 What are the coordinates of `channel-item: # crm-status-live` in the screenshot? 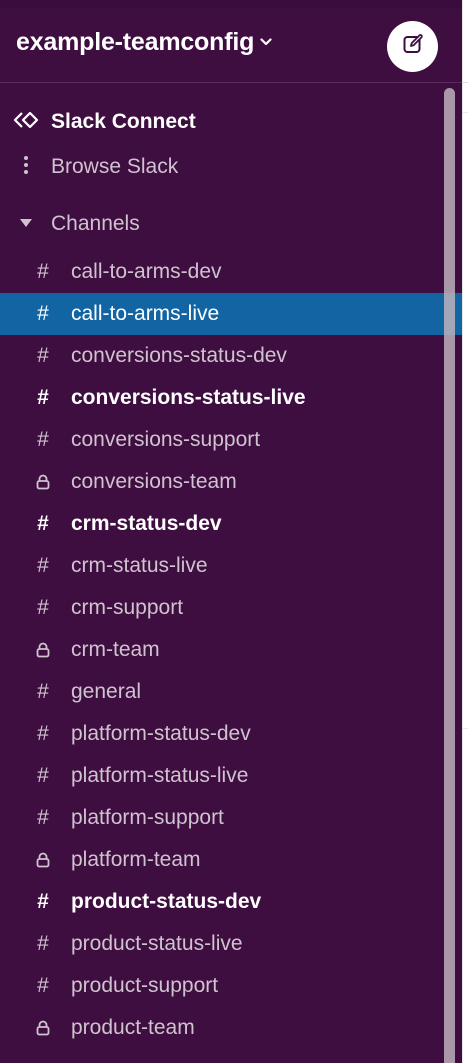 It's located at (231, 566).